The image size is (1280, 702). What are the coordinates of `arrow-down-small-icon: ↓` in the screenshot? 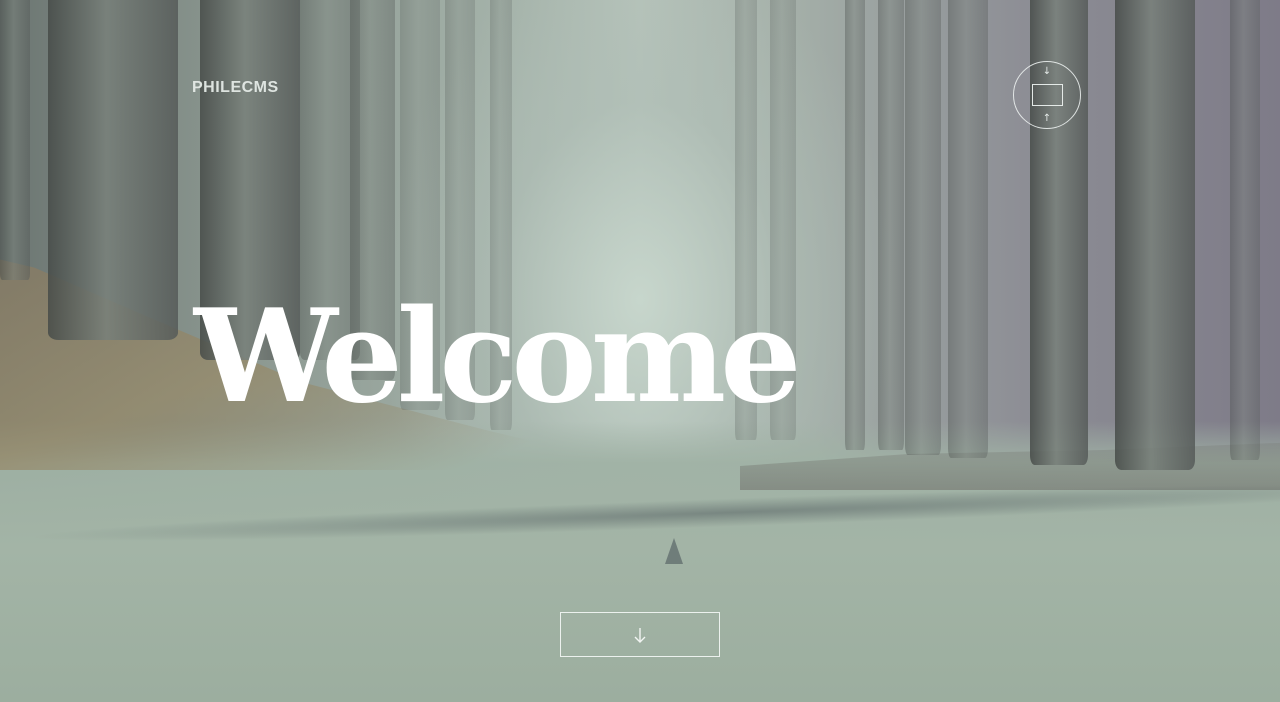 It's located at (1047, 71).